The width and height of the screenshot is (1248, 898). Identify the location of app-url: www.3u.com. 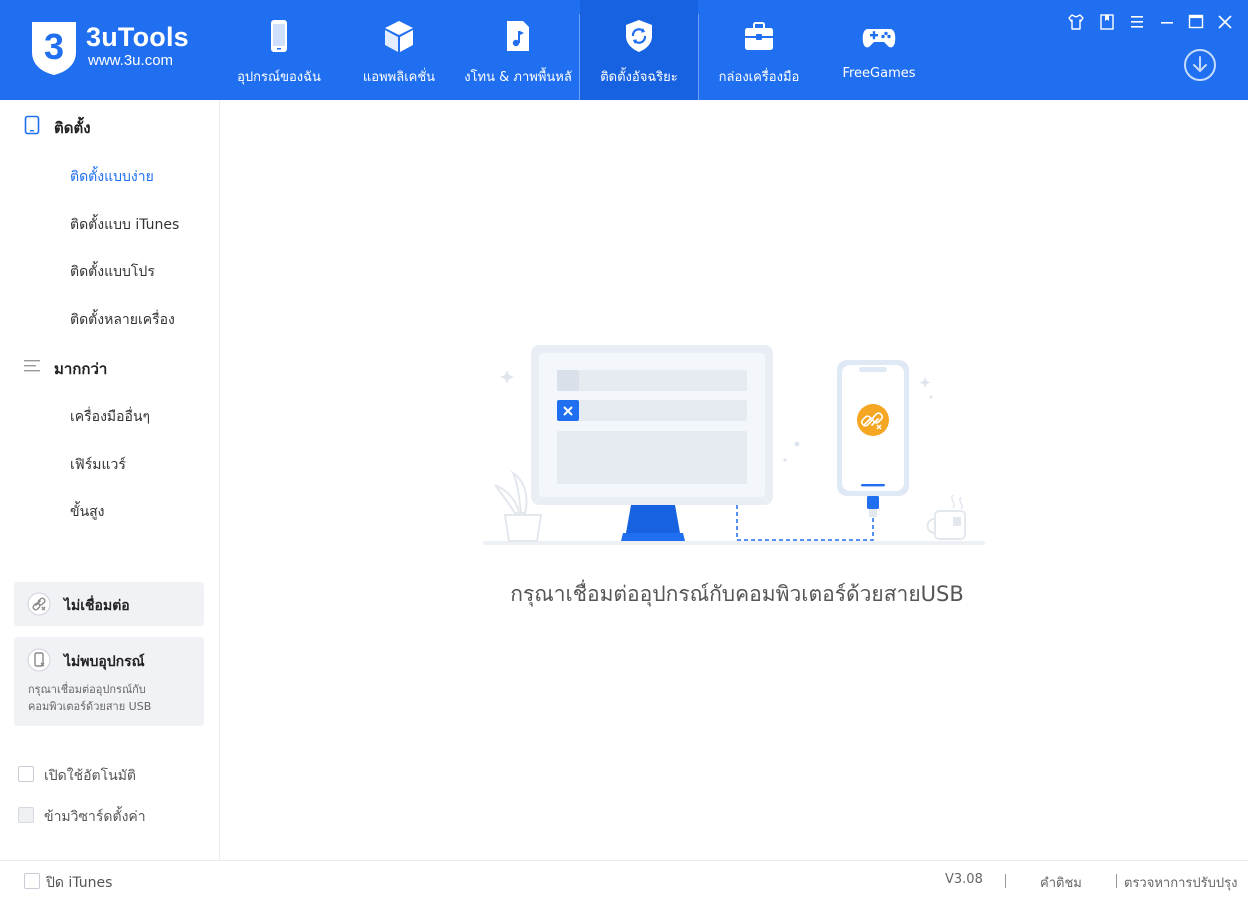
(131, 60).